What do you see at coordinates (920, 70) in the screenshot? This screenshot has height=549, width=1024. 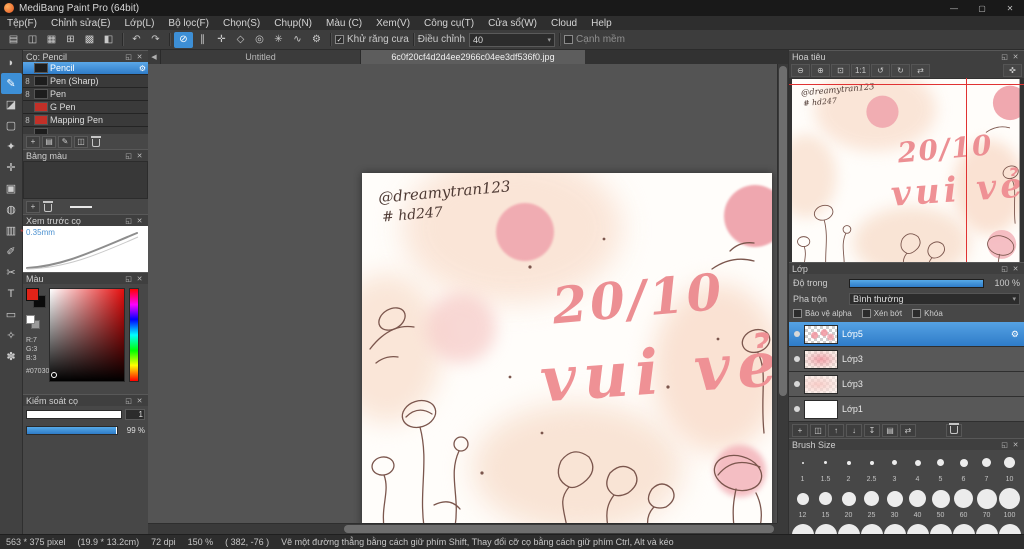 I see `flip-horizontal-icon: ⇄` at bounding box center [920, 70].